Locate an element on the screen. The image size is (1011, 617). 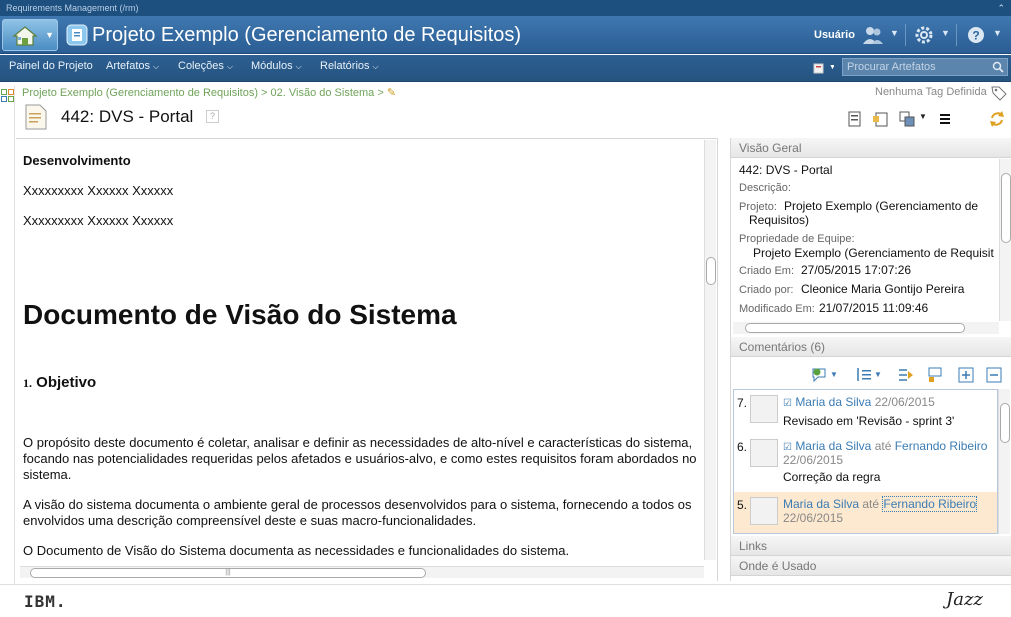
gear-icon is located at coordinates (924, 35).